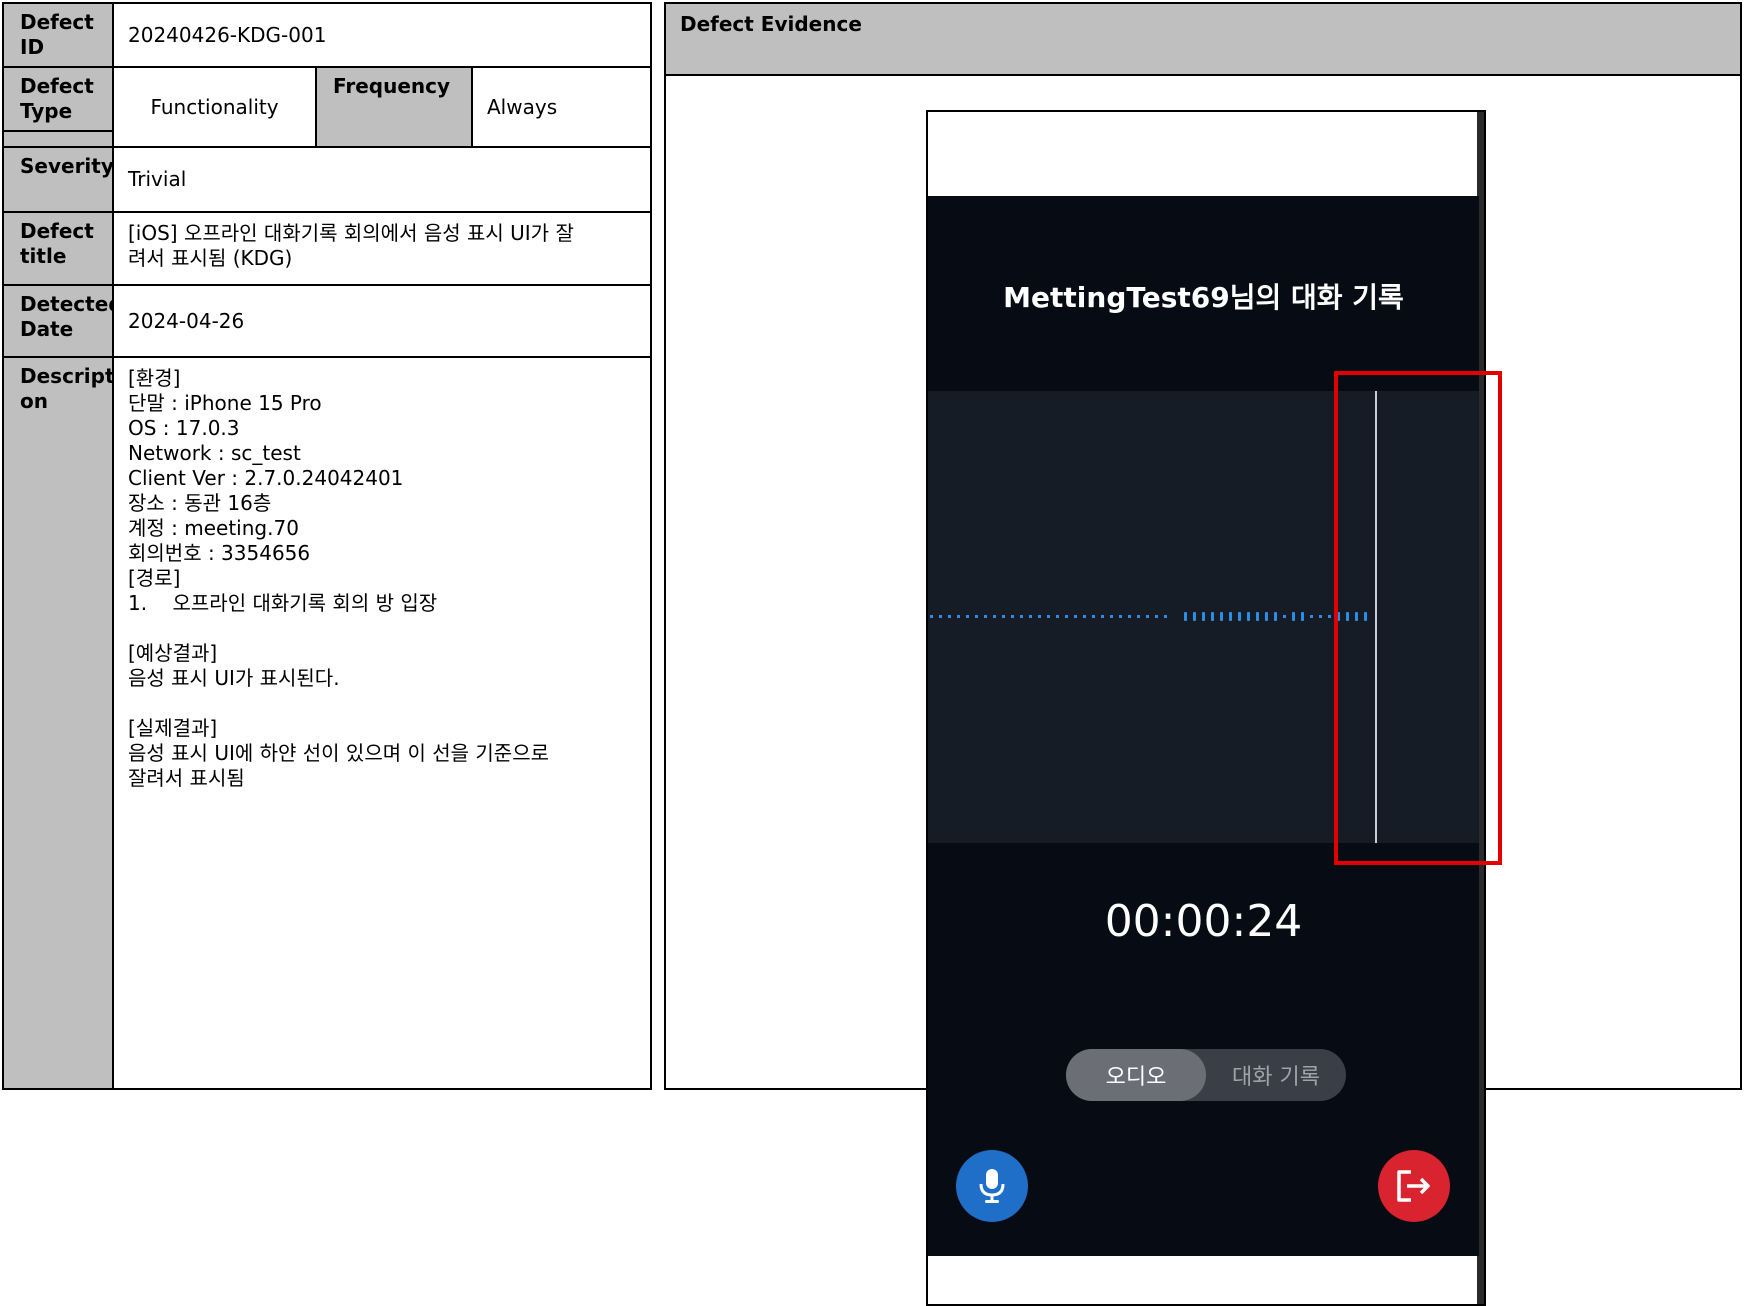  I want to click on waveform-dots, so click(1048, 616).